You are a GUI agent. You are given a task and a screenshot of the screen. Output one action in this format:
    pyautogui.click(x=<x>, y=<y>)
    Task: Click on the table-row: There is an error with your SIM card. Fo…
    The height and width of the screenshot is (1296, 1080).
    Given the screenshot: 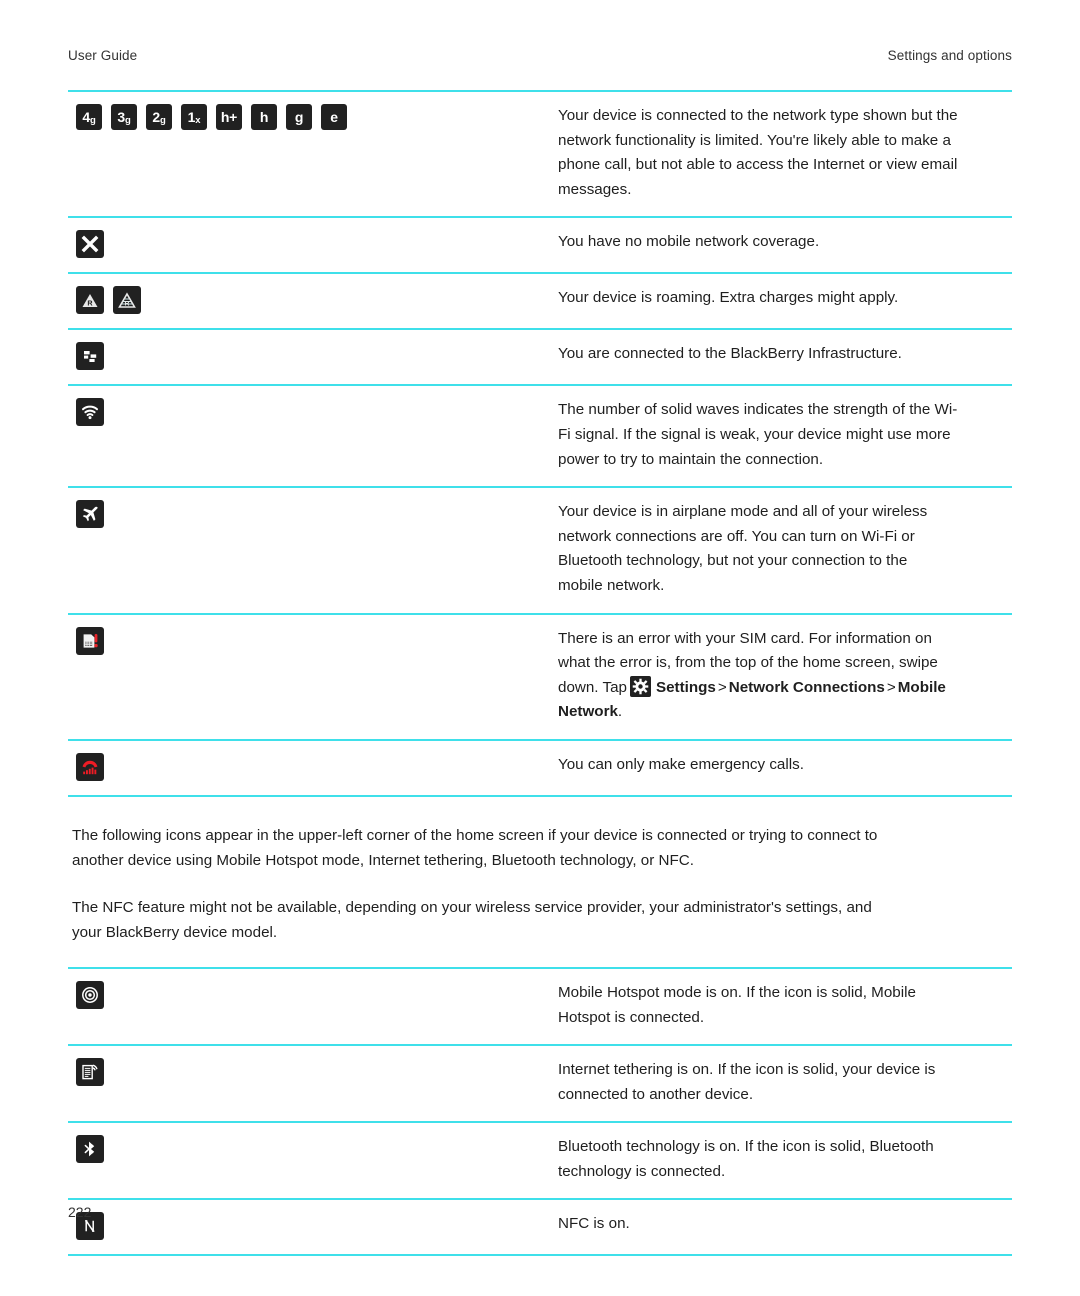 What is the action you would take?
    pyautogui.click(x=540, y=676)
    